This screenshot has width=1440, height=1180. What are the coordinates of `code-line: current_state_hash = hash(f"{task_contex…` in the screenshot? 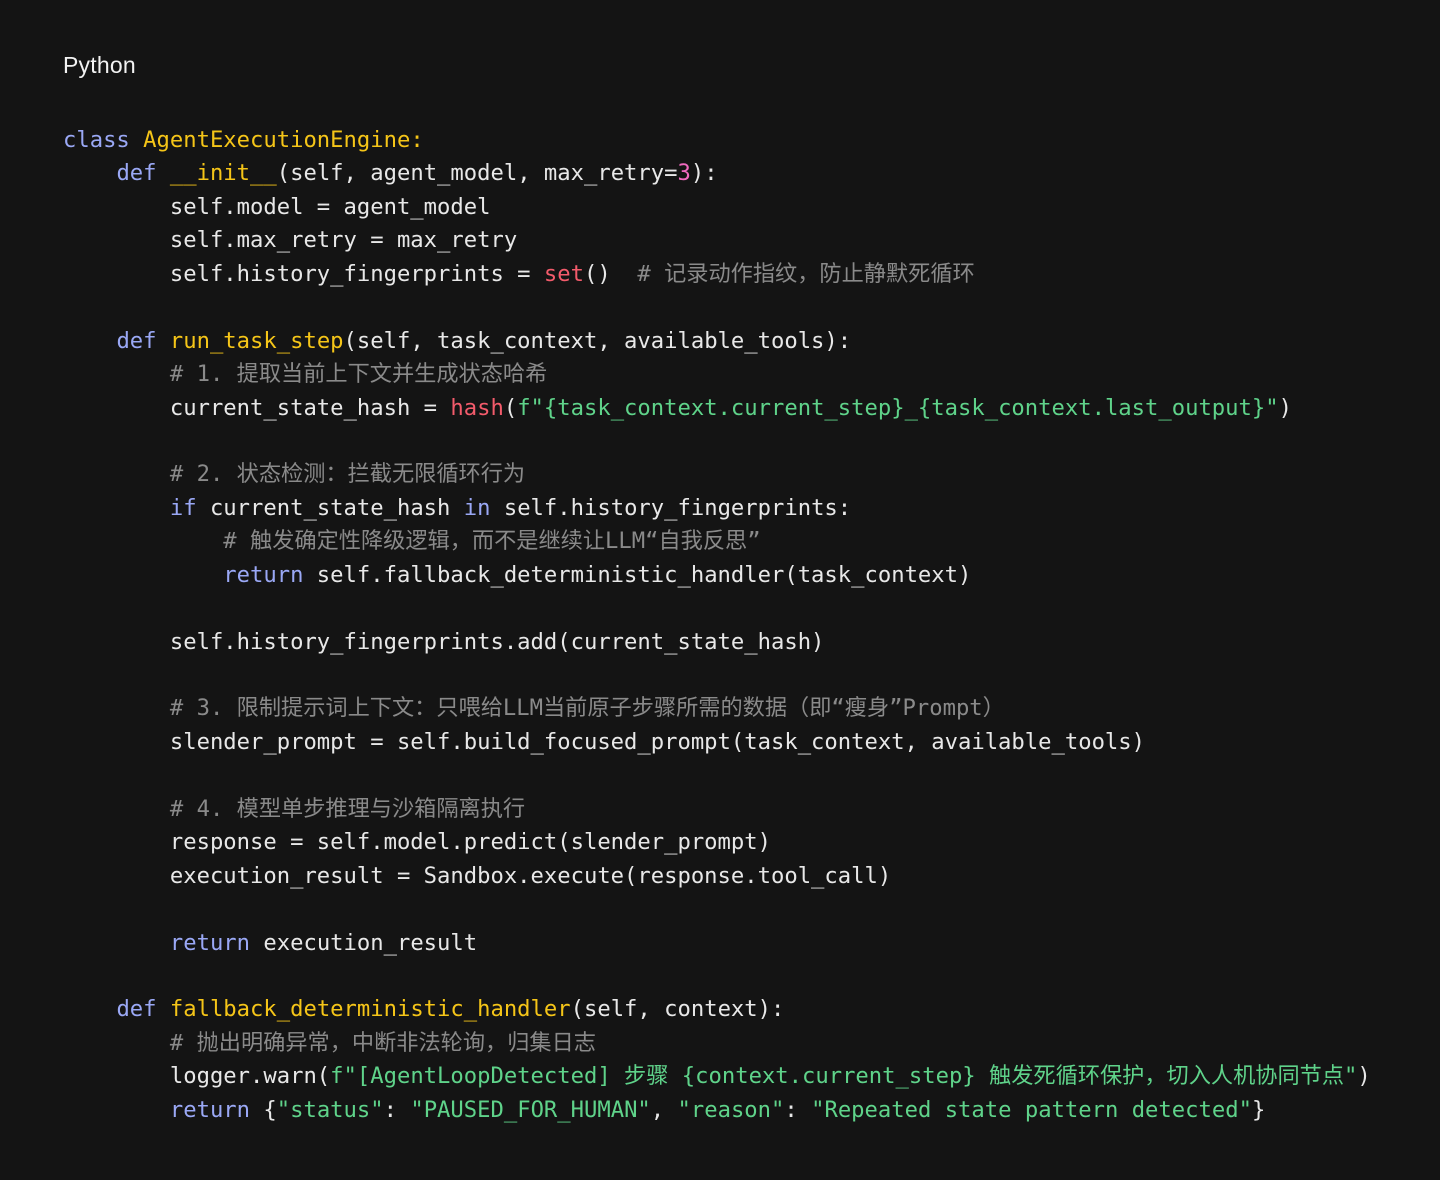 It's located at (717, 408).